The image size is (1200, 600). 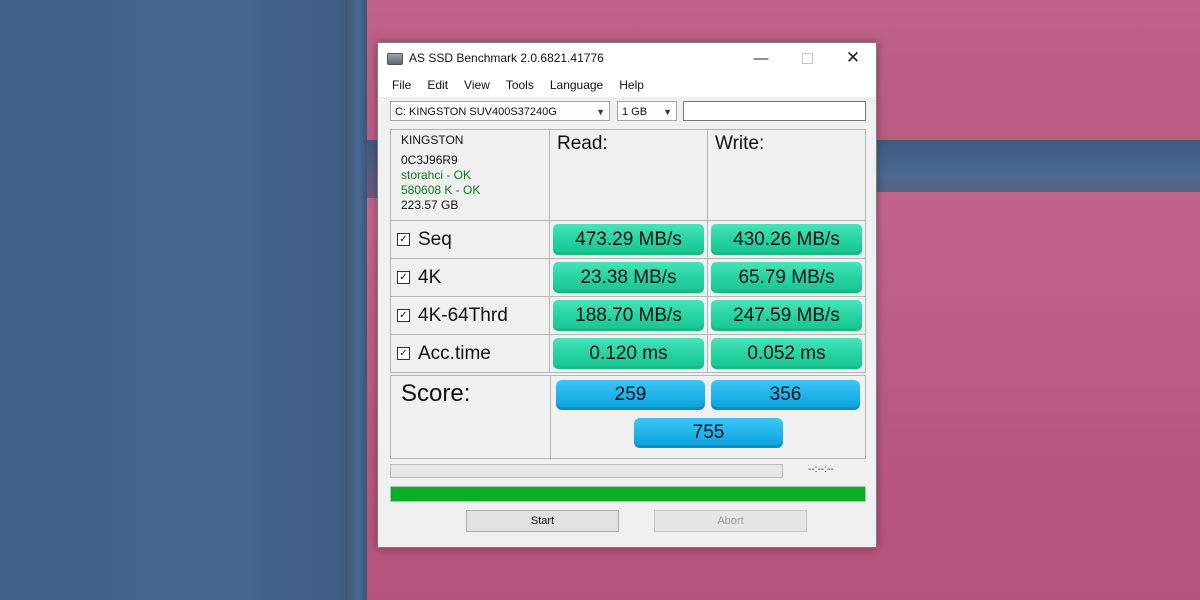 I want to click on background-edge, so click(x=356, y=300).